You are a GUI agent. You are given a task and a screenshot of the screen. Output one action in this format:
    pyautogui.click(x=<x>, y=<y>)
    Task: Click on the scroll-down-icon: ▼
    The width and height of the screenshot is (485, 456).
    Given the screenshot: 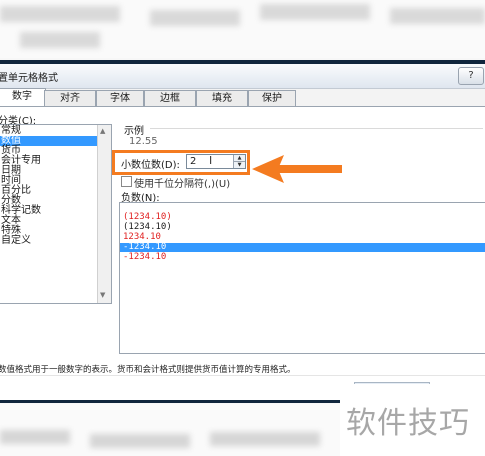 What is the action you would take?
    pyautogui.click(x=102, y=295)
    